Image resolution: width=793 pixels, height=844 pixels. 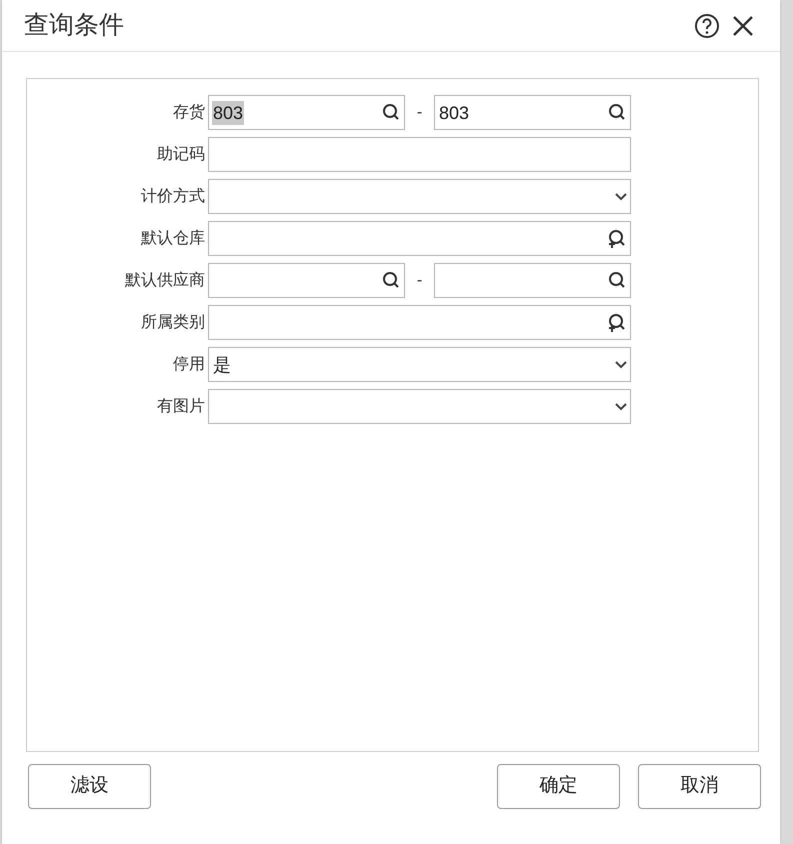 I want to click on range-start-field, so click(x=306, y=280).